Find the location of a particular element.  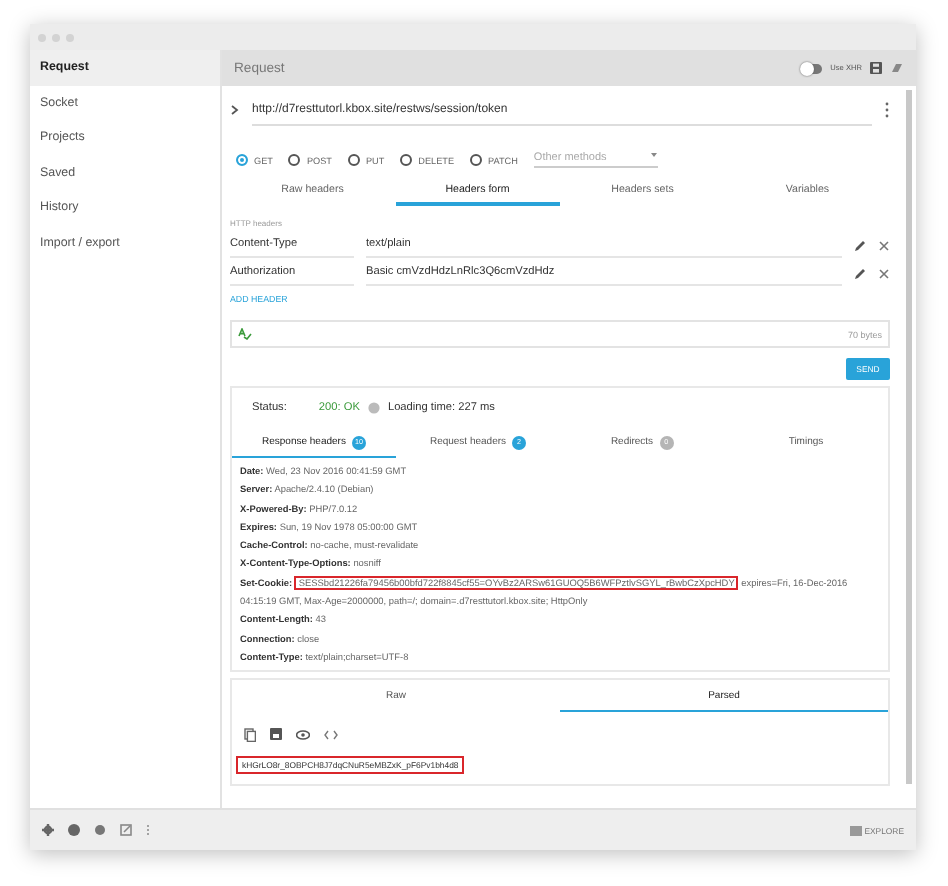

scrollbar is located at coordinates (909, 437).